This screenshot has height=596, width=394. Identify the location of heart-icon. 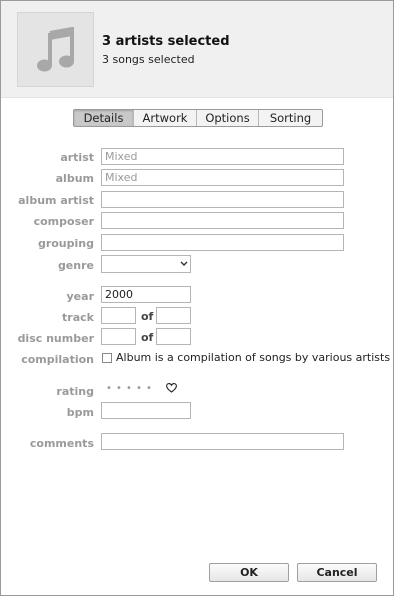
(171, 388).